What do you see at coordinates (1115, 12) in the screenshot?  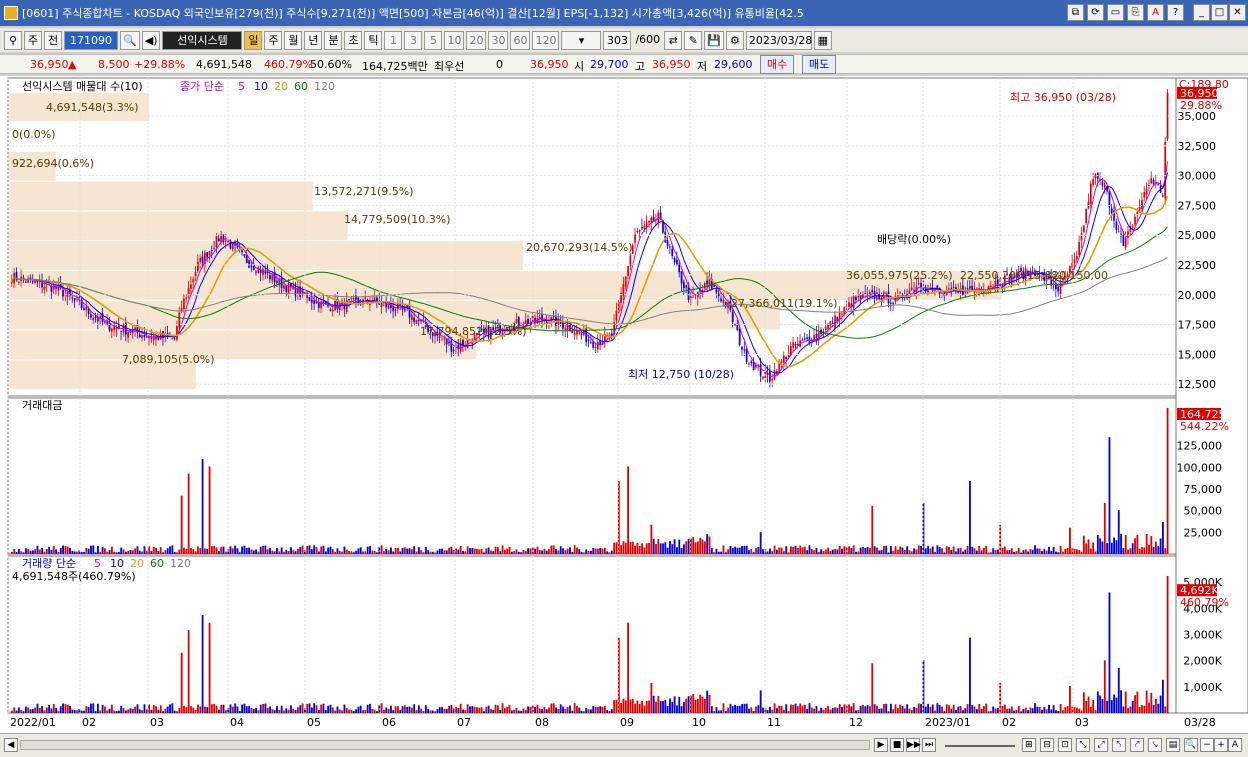 I see `window-icon: ▭` at bounding box center [1115, 12].